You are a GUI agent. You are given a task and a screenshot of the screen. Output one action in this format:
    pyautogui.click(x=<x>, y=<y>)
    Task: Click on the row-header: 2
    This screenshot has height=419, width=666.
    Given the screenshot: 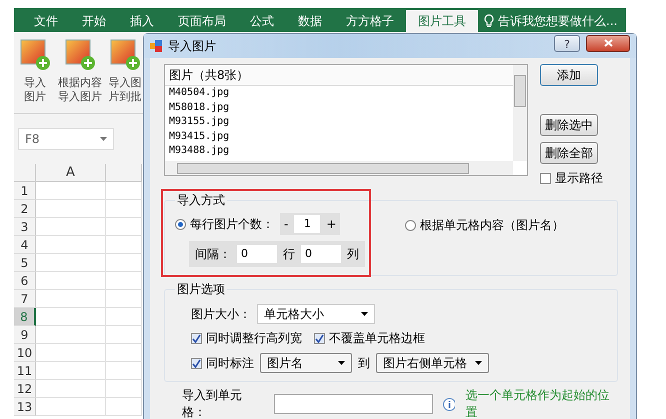 What is the action you would take?
    pyautogui.click(x=25, y=209)
    